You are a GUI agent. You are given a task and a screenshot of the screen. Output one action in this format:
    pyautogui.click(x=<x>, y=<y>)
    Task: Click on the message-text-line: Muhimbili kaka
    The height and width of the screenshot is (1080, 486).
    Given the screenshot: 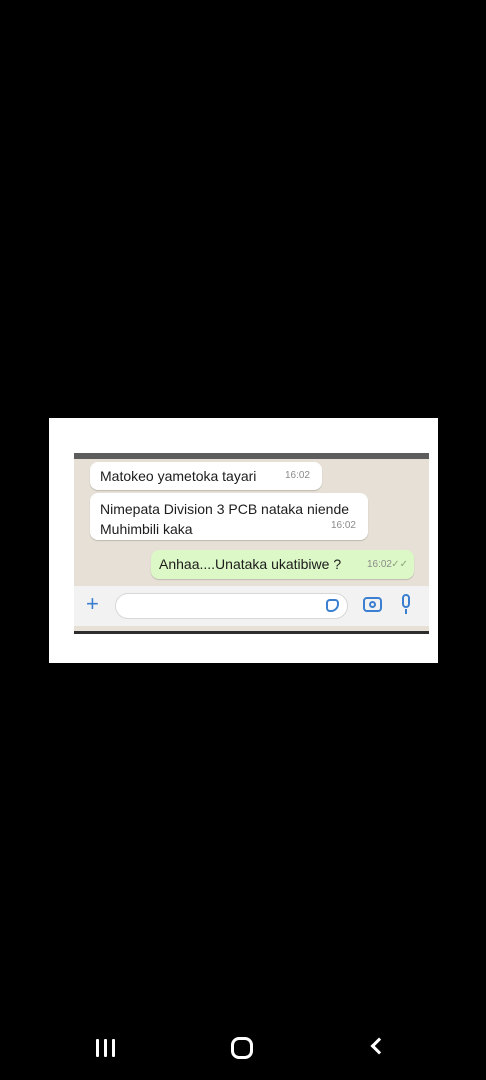 What is the action you would take?
    pyautogui.click(x=146, y=529)
    